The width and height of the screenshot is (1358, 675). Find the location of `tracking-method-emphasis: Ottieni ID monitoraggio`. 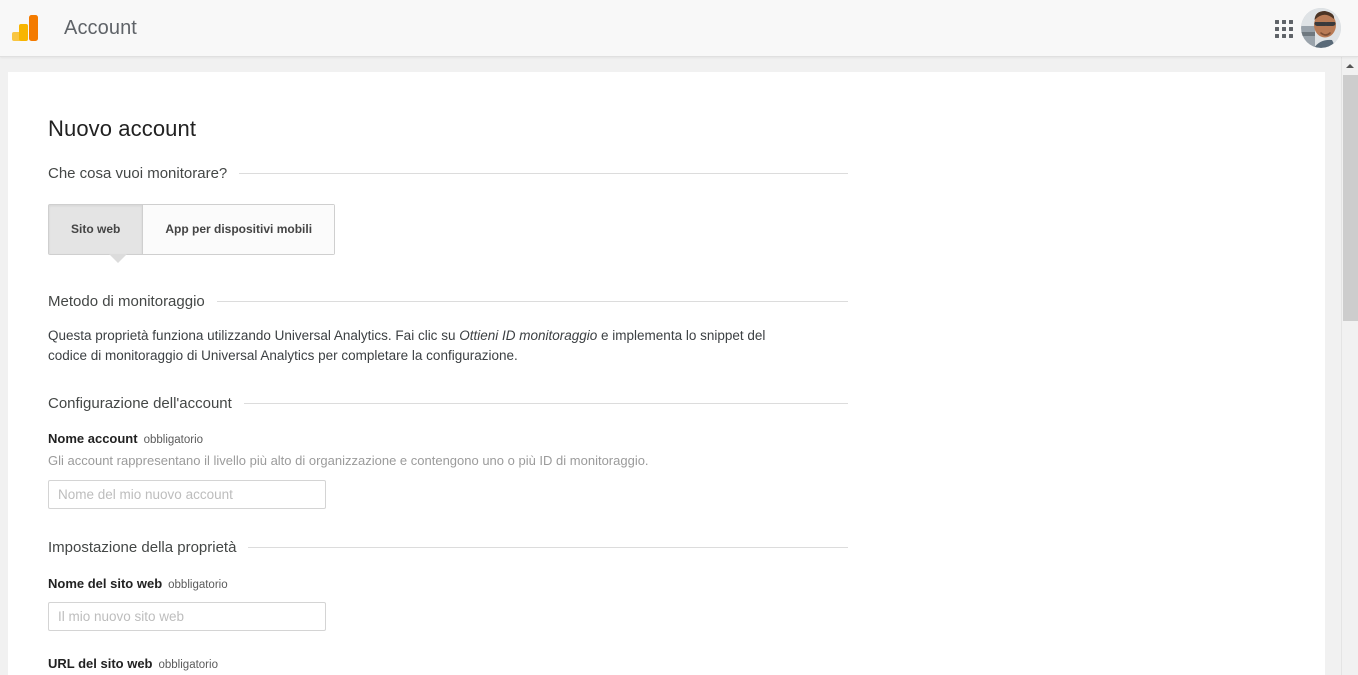

tracking-method-emphasis: Ottieni ID monitoraggio is located at coordinates (528, 335).